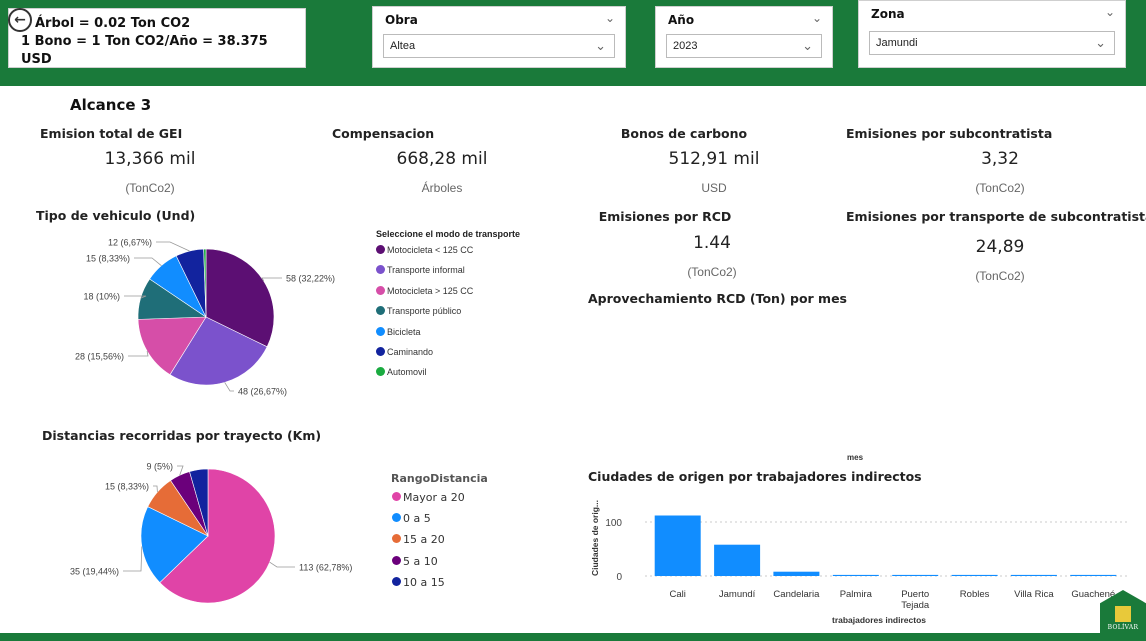  What do you see at coordinates (426, 270) in the screenshot?
I see `legend-item-label: Transporte informal` at bounding box center [426, 270].